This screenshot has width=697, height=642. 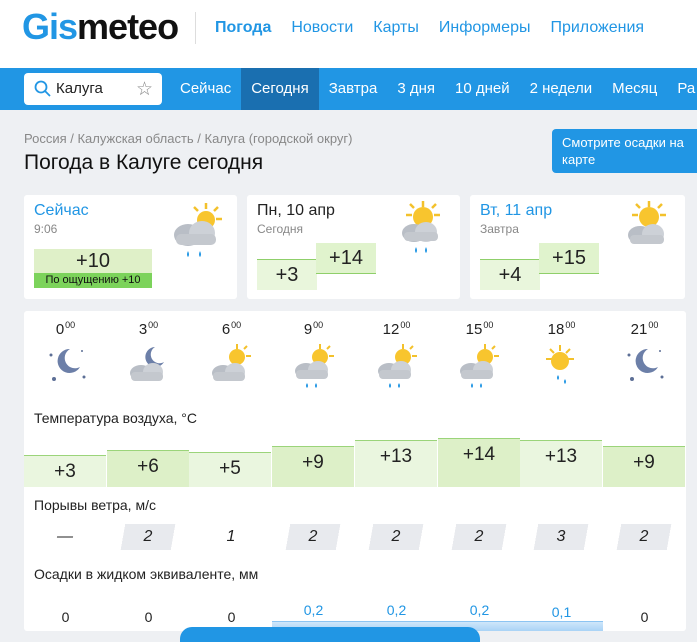 I want to click on tab-today: Сегодня, so click(x=280, y=89).